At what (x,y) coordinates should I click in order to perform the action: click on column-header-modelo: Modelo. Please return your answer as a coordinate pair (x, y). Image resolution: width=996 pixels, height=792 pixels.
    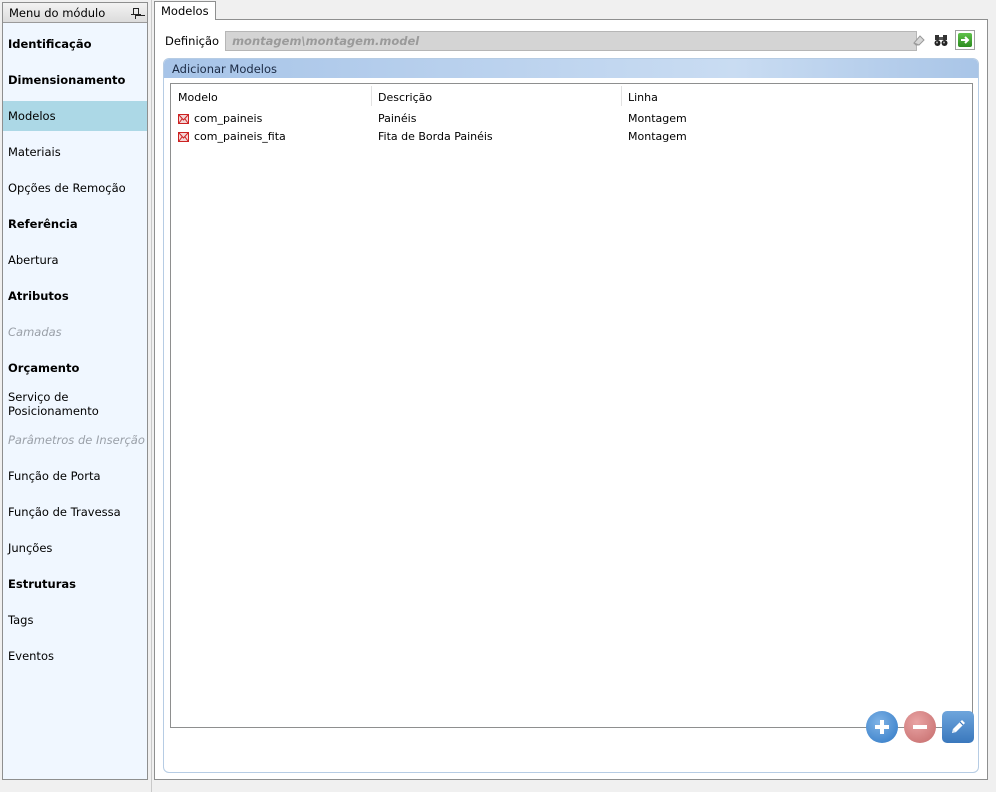
    Looking at the image, I should click on (198, 97).